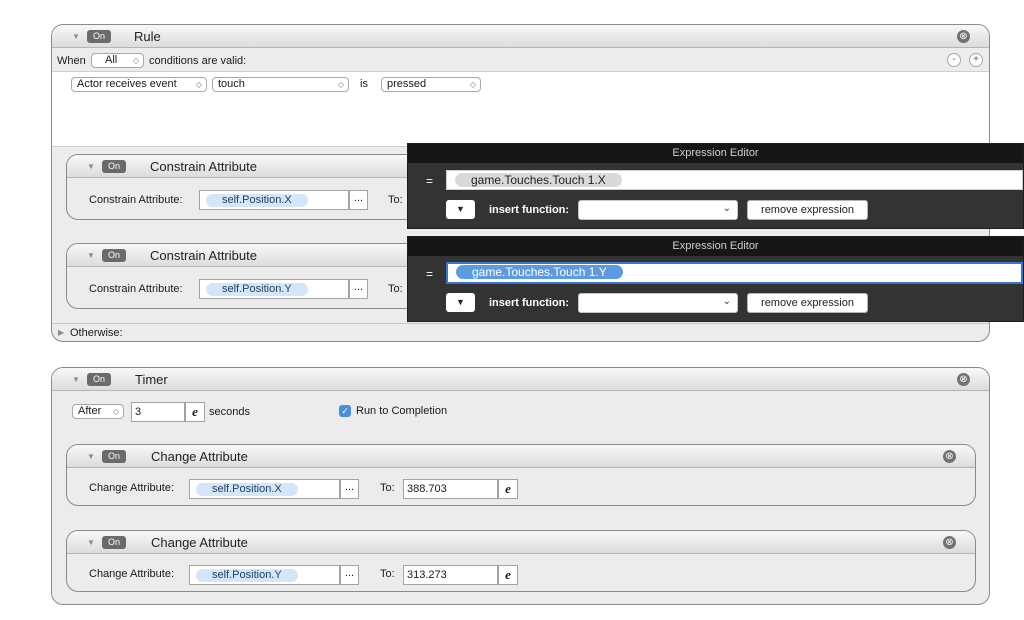 The height and width of the screenshot is (620, 1024). What do you see at coordinates (387, 574) in the screenshot?
I see `change-y-to-label: To:` at bounding box center [387, 574].